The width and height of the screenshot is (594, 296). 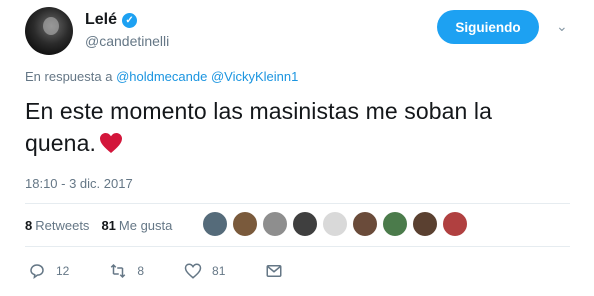 I want to click on heart-outline-icon, so click(x=193, y=271).